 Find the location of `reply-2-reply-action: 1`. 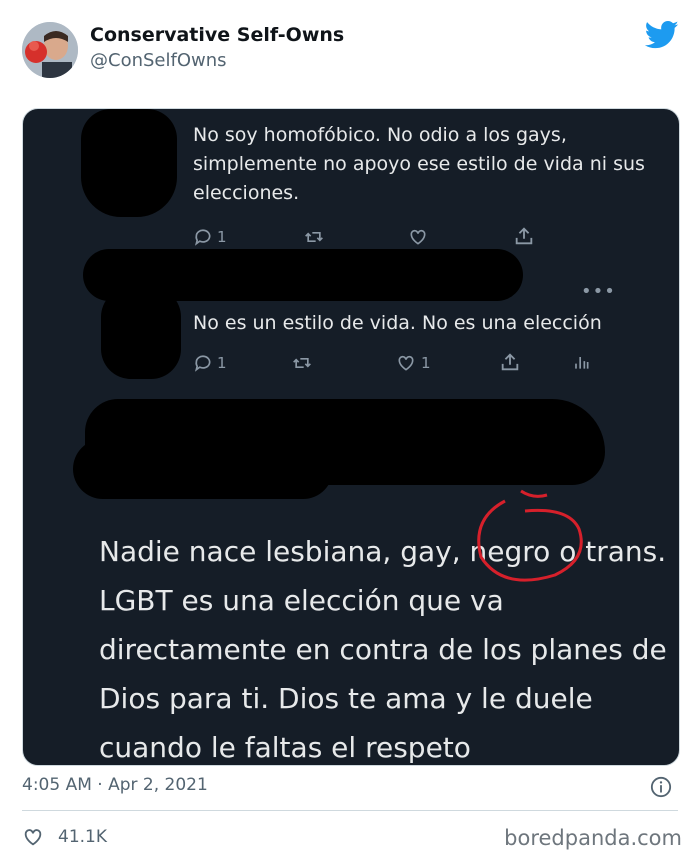

reply-2-reply-action: 1 is located at coordinates (210, 363).